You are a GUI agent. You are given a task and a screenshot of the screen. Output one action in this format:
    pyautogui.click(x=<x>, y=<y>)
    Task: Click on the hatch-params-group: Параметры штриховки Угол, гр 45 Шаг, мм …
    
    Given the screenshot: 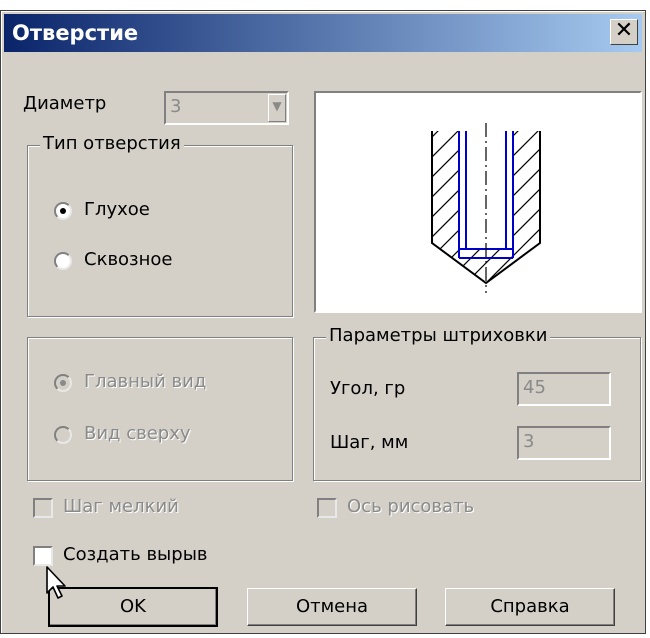 What is the action you would take?
    pyautogui.click(x=477, y=403)
    